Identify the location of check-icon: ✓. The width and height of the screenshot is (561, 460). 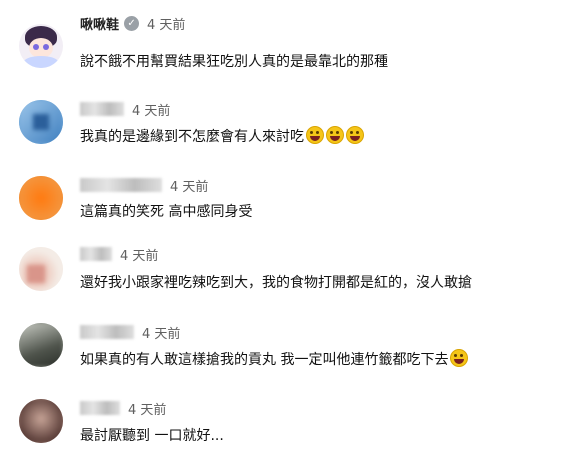
(132, 23).